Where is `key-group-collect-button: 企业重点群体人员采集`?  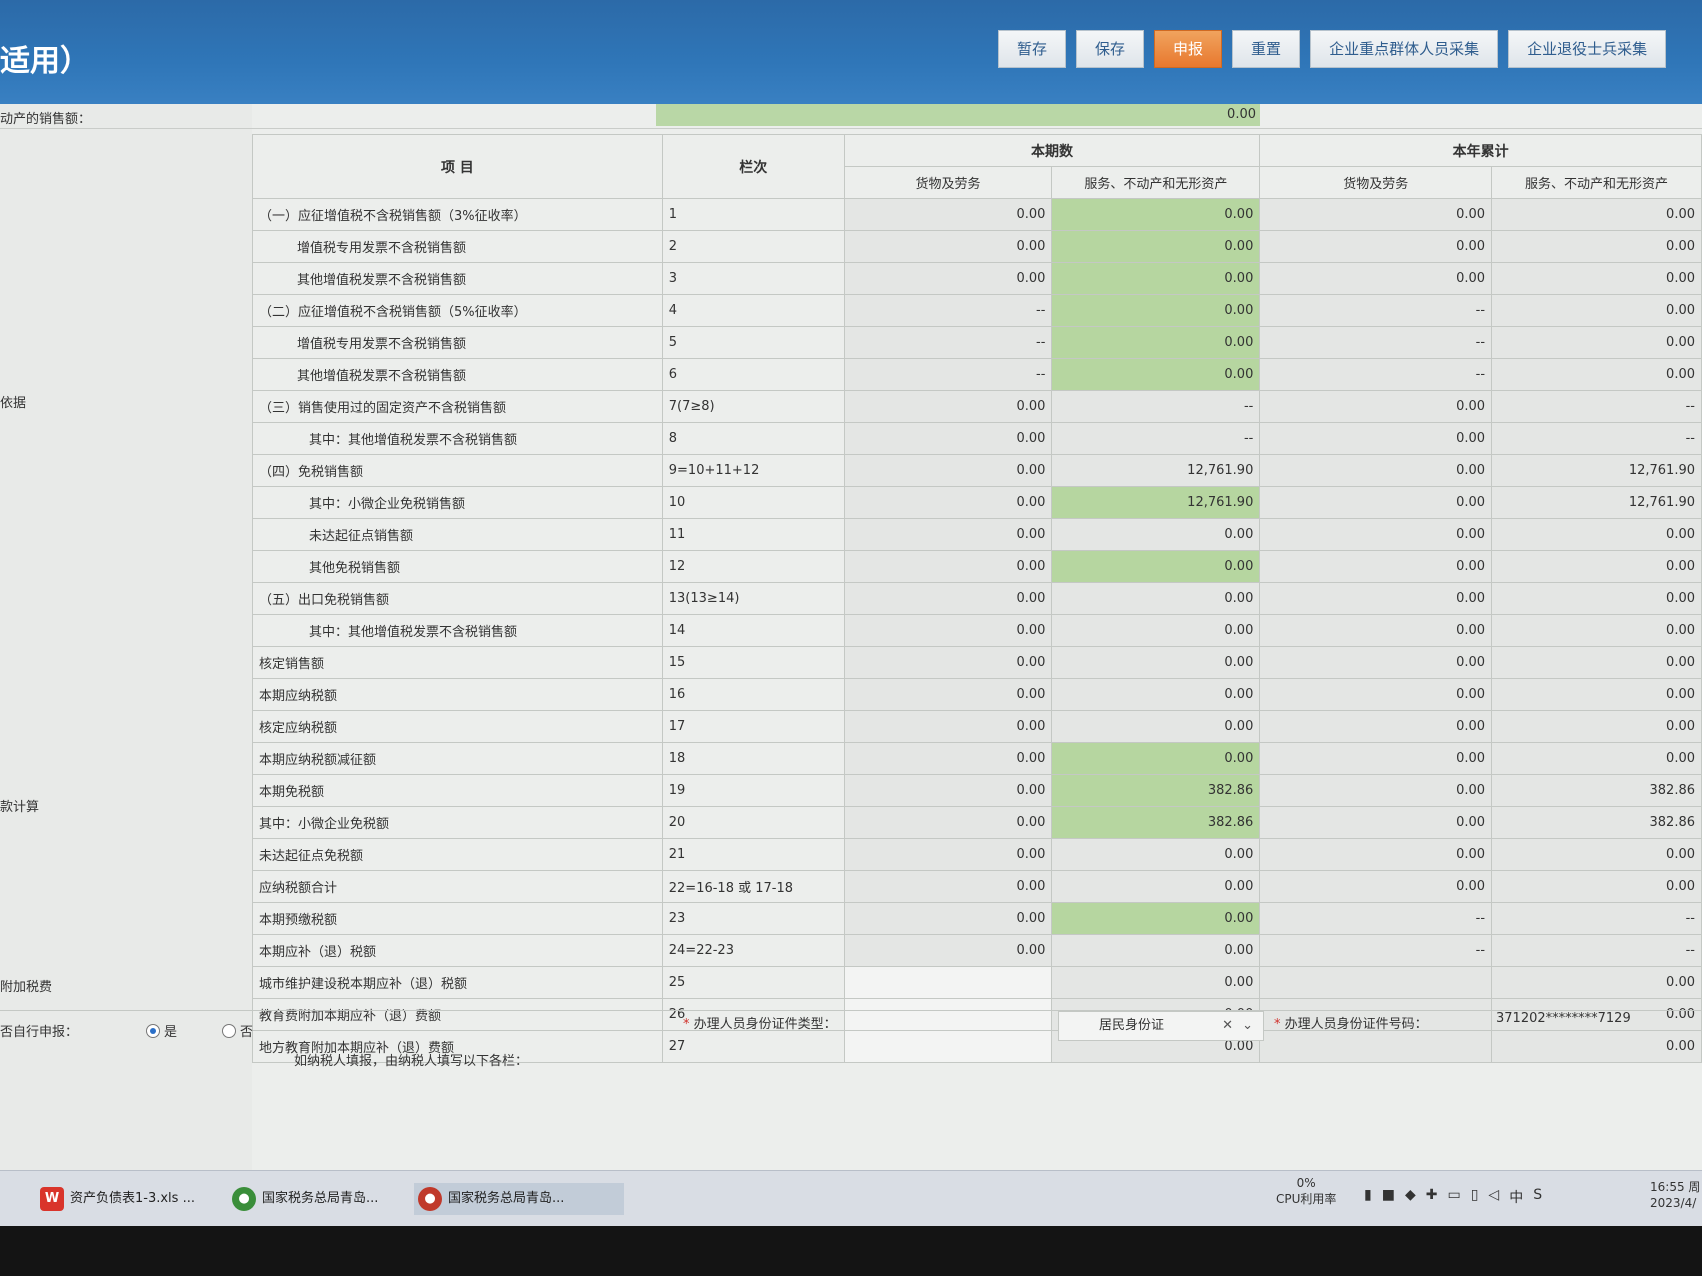
key-group-collect-button: 企业重点群体人员采集 is located at coordinates (1404, 49).